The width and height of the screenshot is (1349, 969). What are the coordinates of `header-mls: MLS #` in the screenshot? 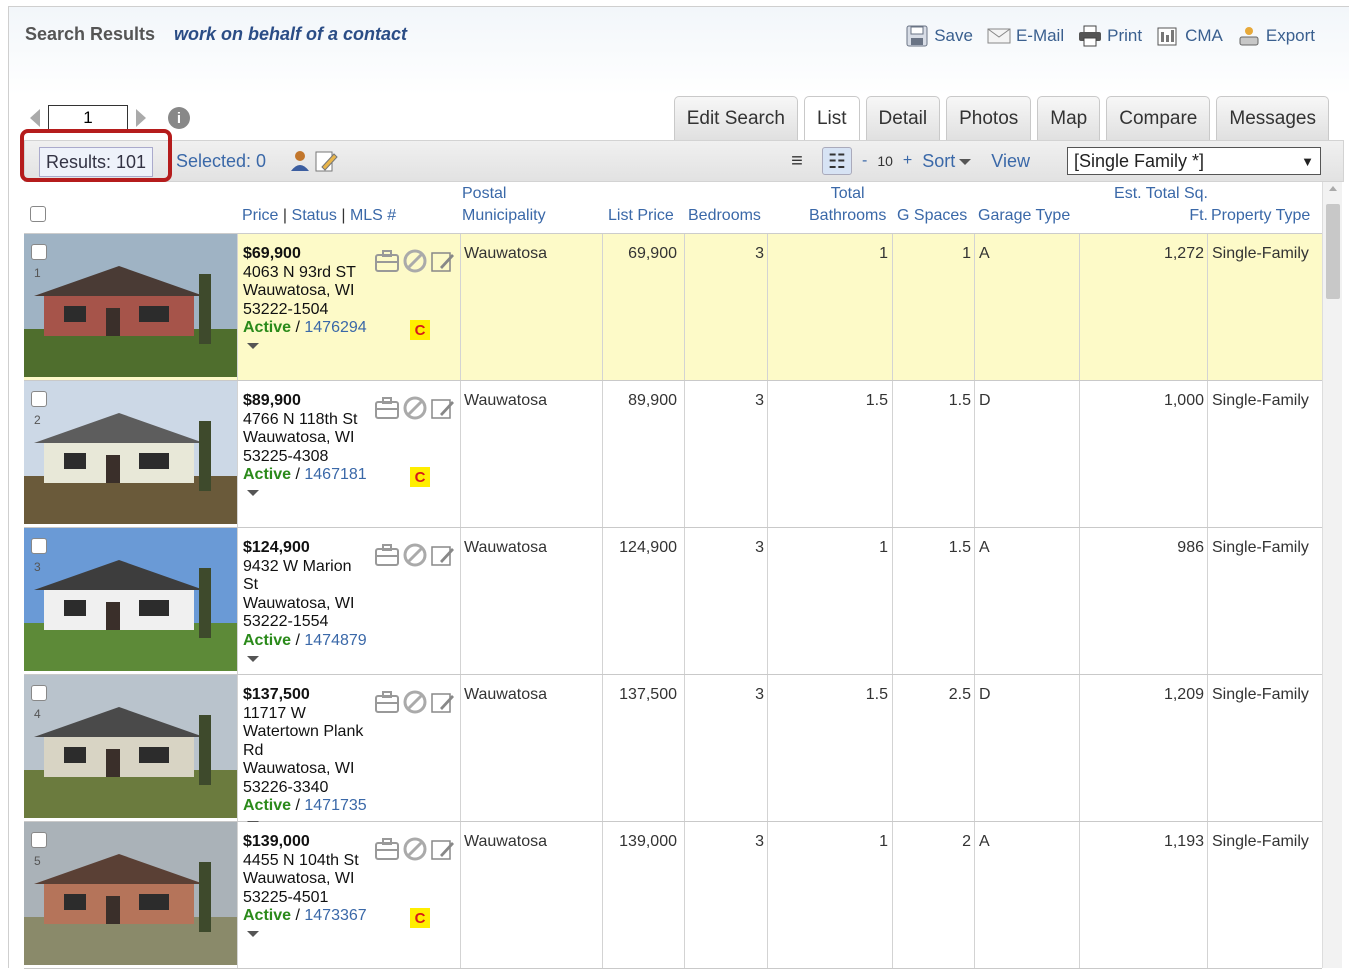 It's located at (373, 215).